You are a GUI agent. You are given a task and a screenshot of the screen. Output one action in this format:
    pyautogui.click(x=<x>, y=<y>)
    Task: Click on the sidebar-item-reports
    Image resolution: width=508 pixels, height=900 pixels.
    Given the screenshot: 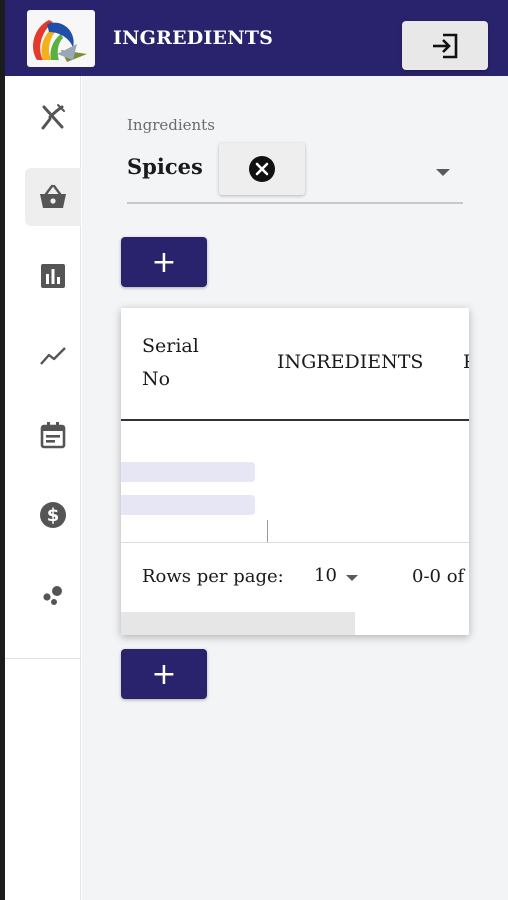 What is the action you would take?
    pyautogui.click(x=53, y=276)
    